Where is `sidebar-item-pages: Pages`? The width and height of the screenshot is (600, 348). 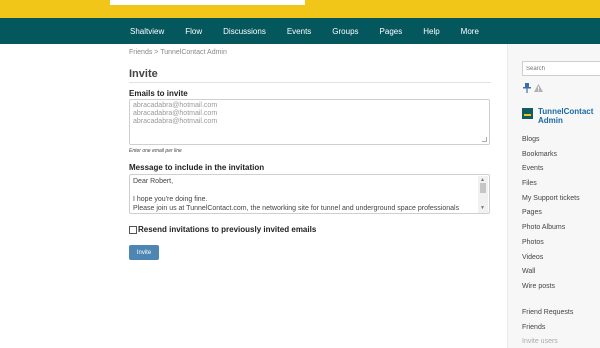 sidebar-item-pages: Pages is located at coordinates (551, 215).